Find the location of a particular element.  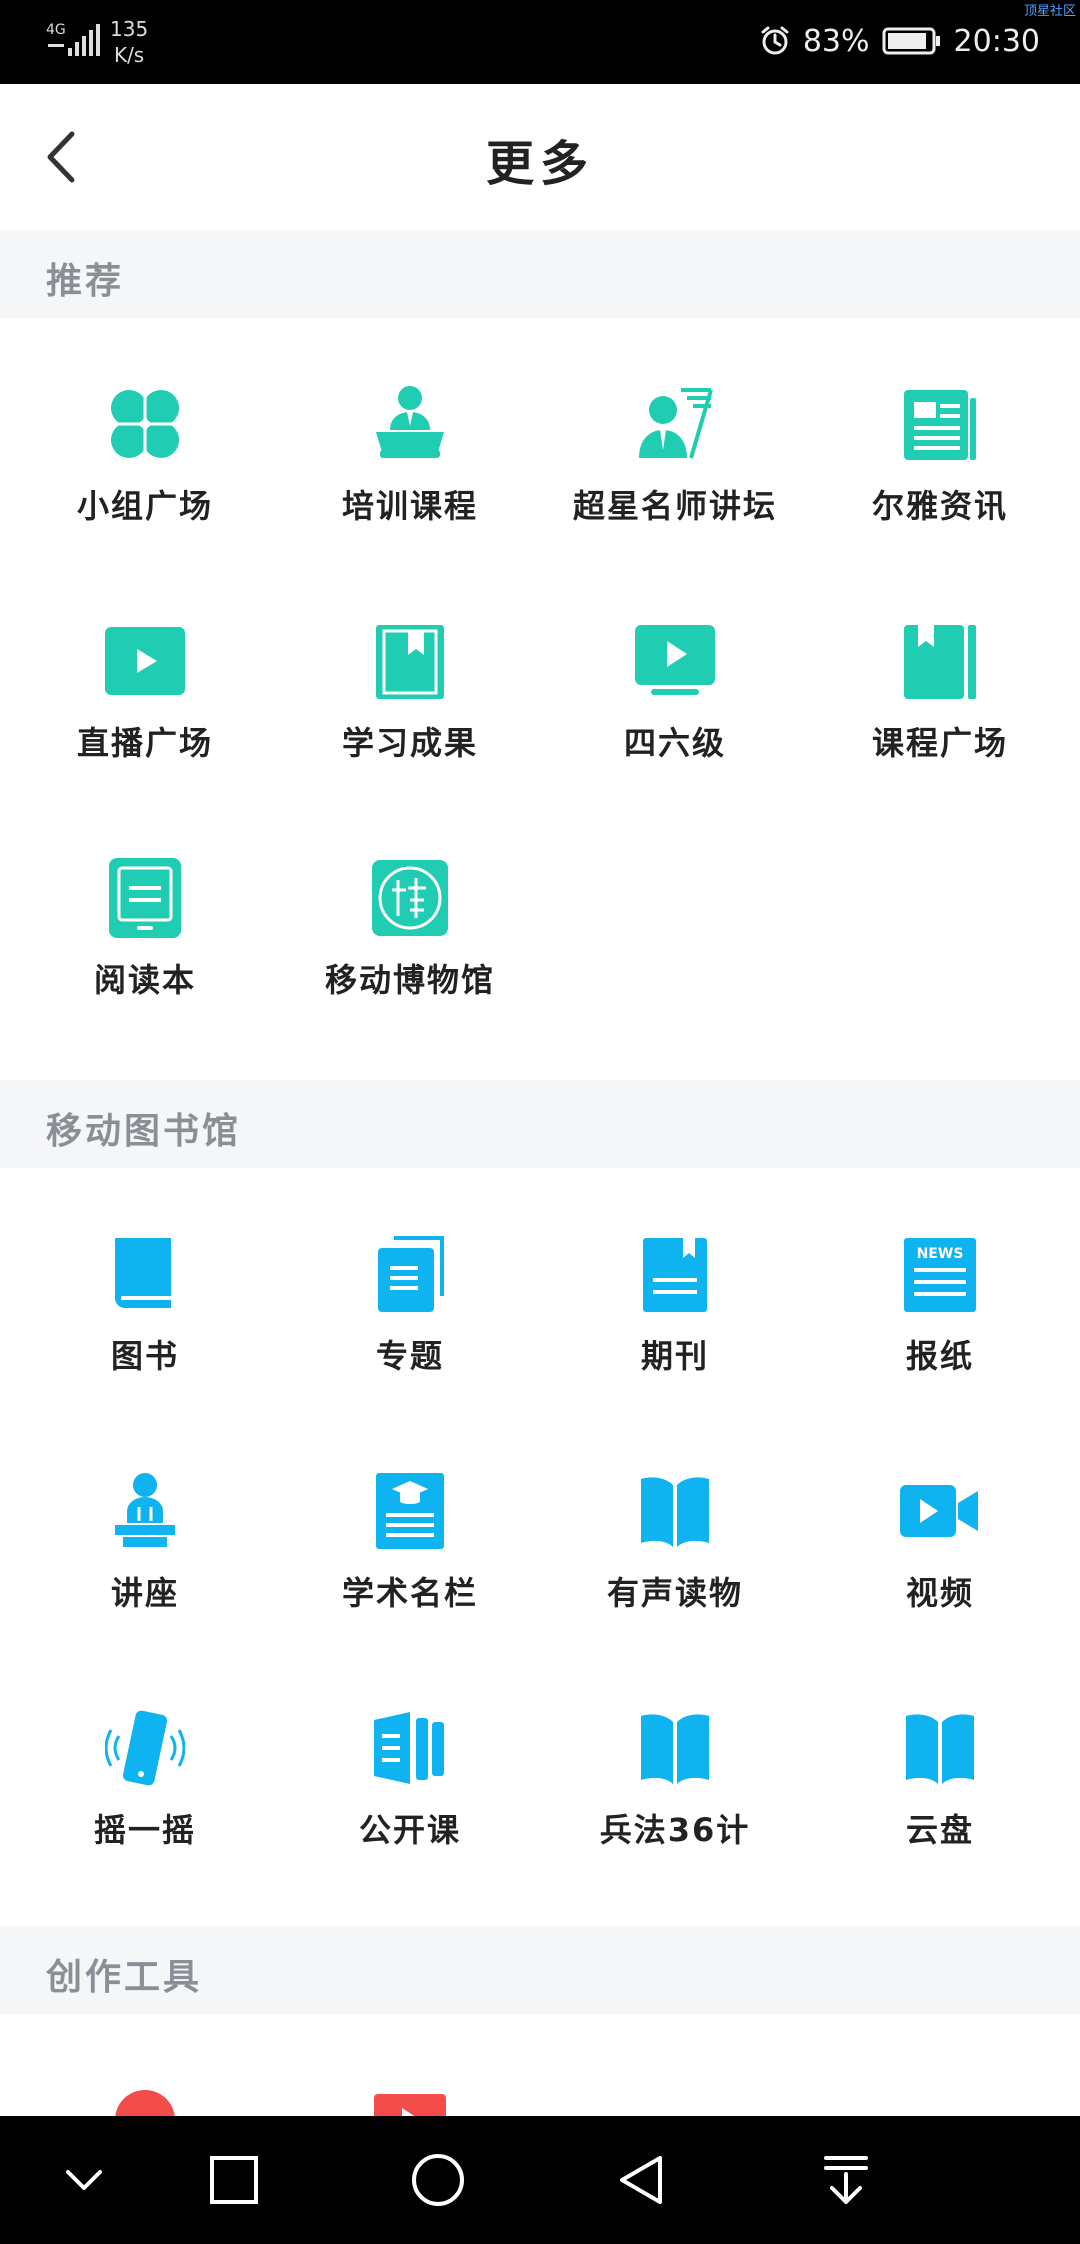

grid-item-label: 超星名师讲坛 is located at coordinates (674, 506).